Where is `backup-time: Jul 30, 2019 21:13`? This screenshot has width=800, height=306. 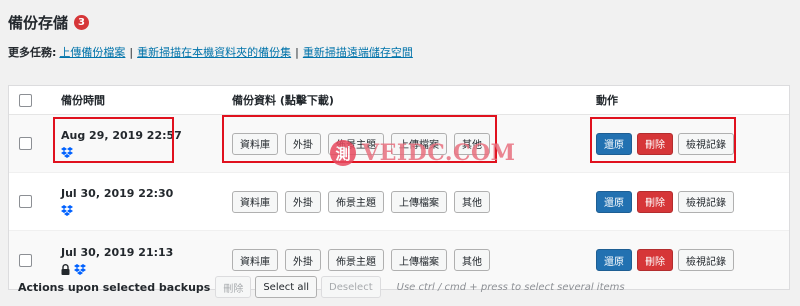
backup-time: Jul 30, 2019 21:13 is located at coordinates (117, 252).